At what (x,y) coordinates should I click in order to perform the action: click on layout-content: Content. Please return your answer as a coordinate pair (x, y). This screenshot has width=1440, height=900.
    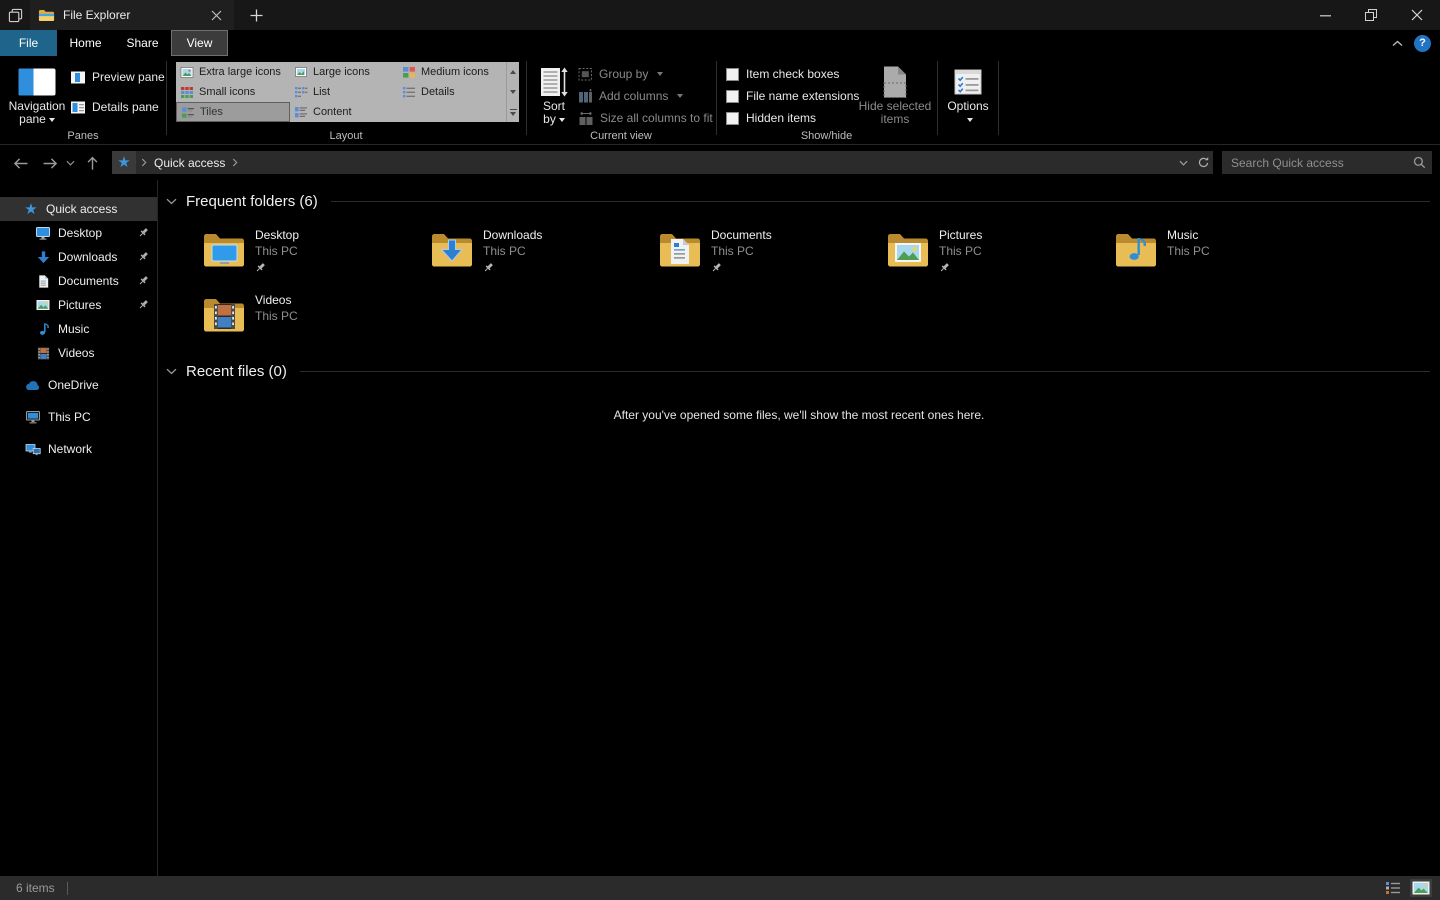
    Looking at the image, I should click on (344, 112).